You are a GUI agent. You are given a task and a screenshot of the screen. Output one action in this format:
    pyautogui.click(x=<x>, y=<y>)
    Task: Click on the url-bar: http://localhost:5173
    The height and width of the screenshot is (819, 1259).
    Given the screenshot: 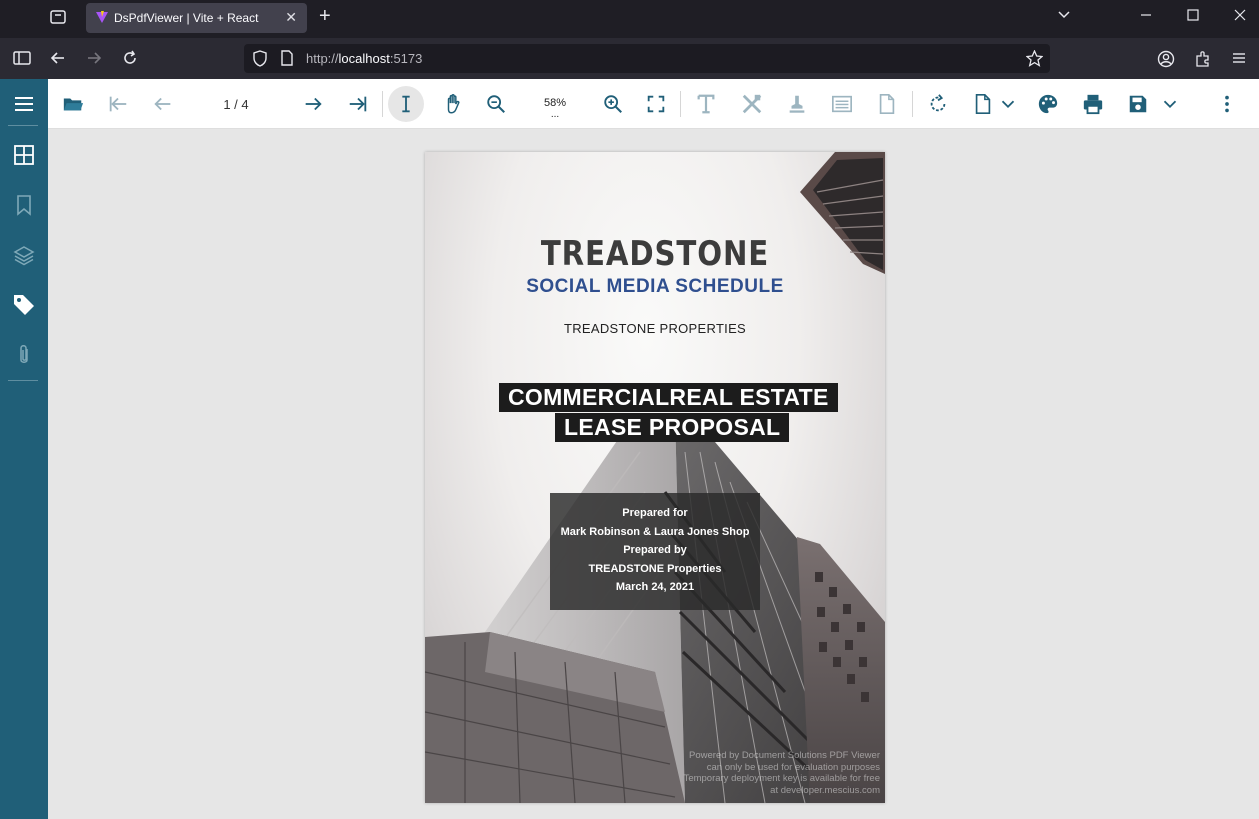 What is the action you would take?
    pyautogui.click(x=647, y=58)
    